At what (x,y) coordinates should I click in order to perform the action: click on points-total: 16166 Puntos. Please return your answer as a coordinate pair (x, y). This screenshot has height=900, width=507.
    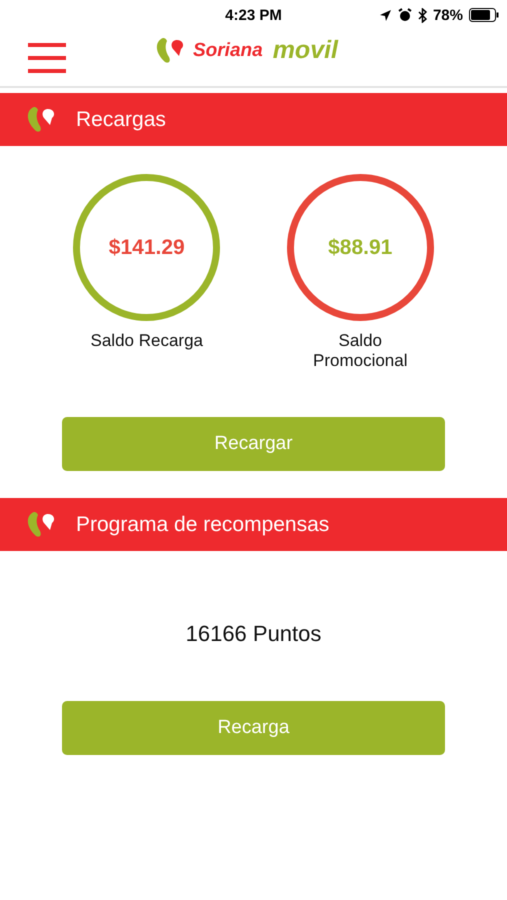
    Looking at the image, I should click on (253, 634).